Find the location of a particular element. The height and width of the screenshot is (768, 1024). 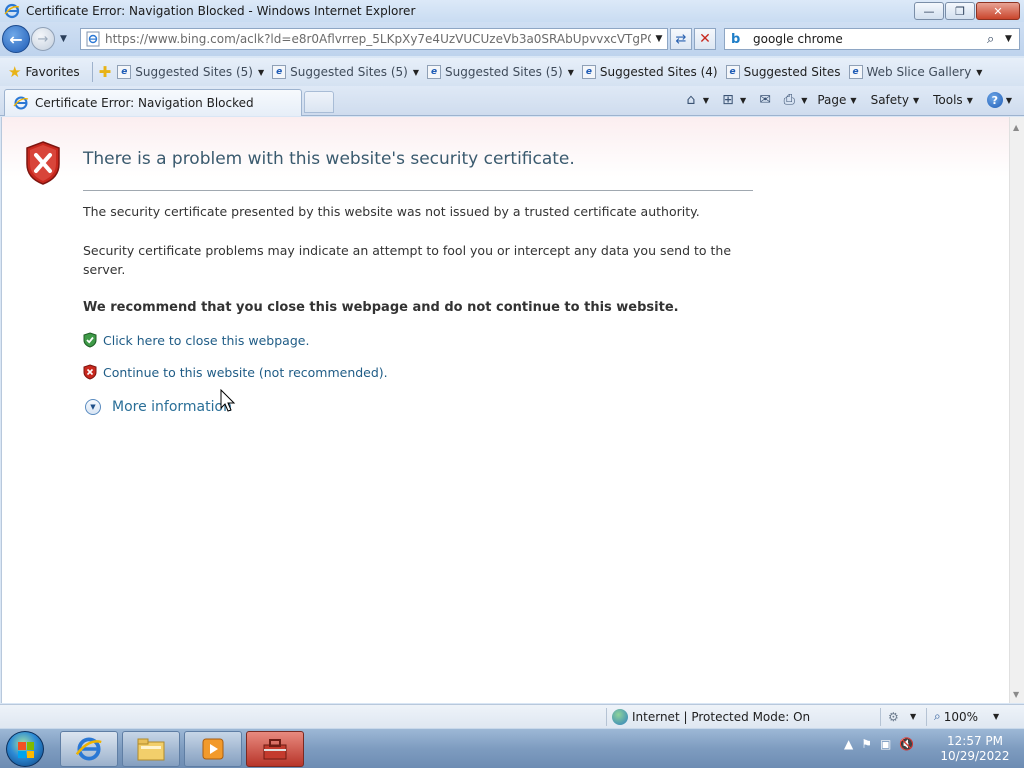

search-input: google chrome is located at coordinates (870, 39).